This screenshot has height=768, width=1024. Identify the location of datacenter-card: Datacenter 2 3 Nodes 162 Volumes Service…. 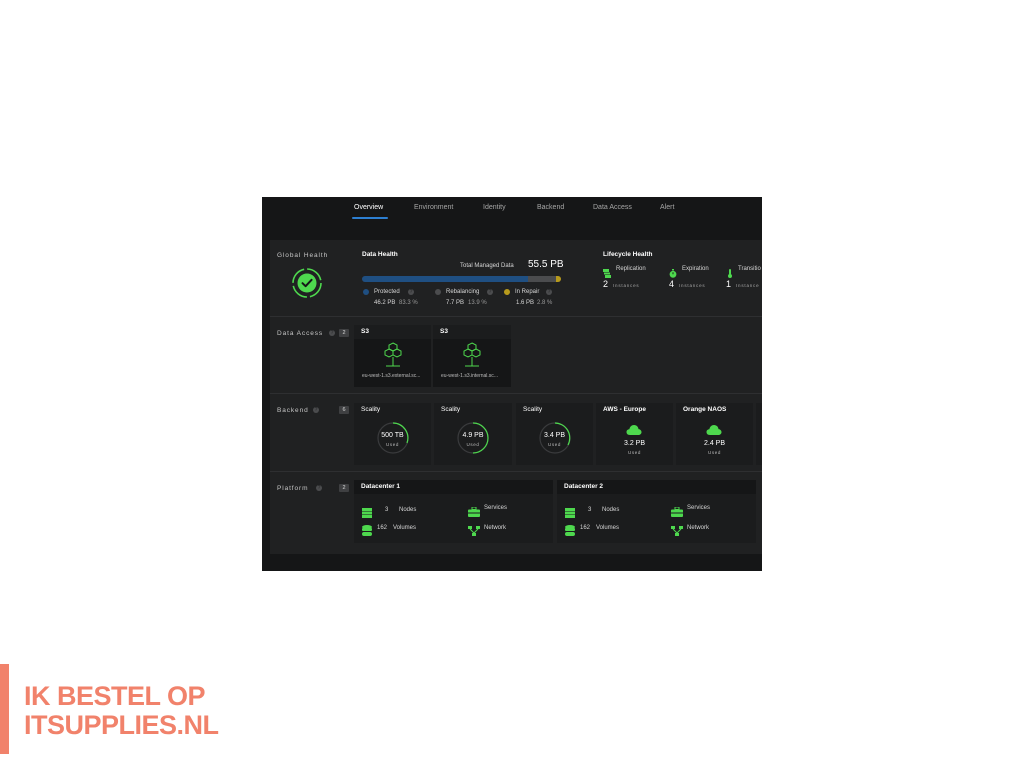
(656, 511).